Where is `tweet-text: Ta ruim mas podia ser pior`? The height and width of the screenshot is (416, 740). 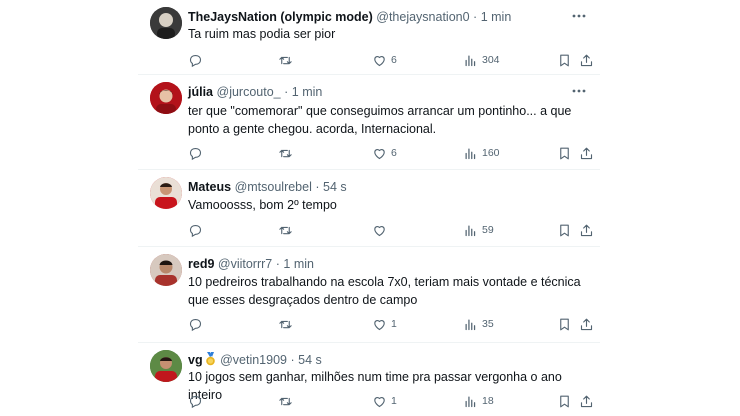
tweet-text: Ta ruim mas podia ser pior is located at coordinates (262, 34).